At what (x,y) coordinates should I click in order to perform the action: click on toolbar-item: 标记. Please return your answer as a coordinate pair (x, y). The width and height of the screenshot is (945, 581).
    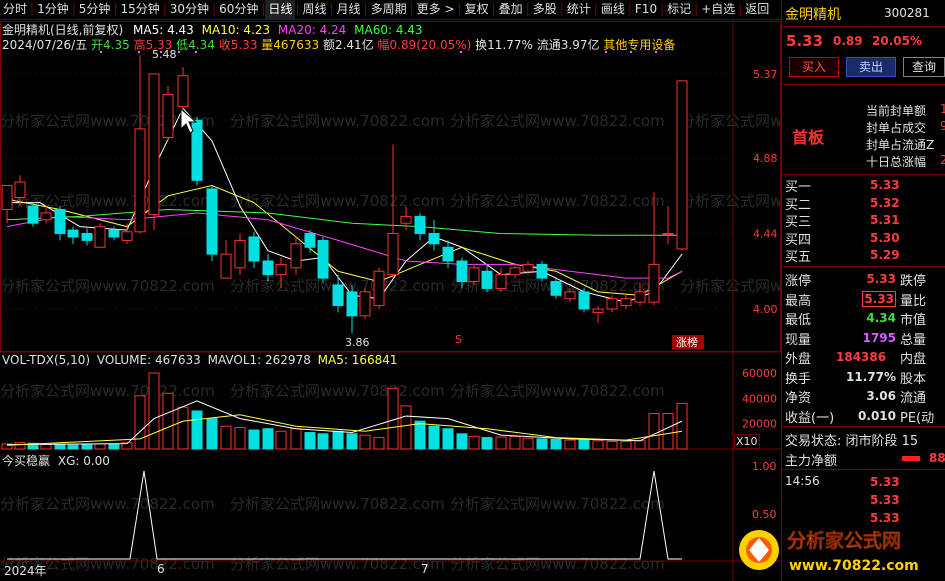
    Looking at the image, I should click on (679, 9).